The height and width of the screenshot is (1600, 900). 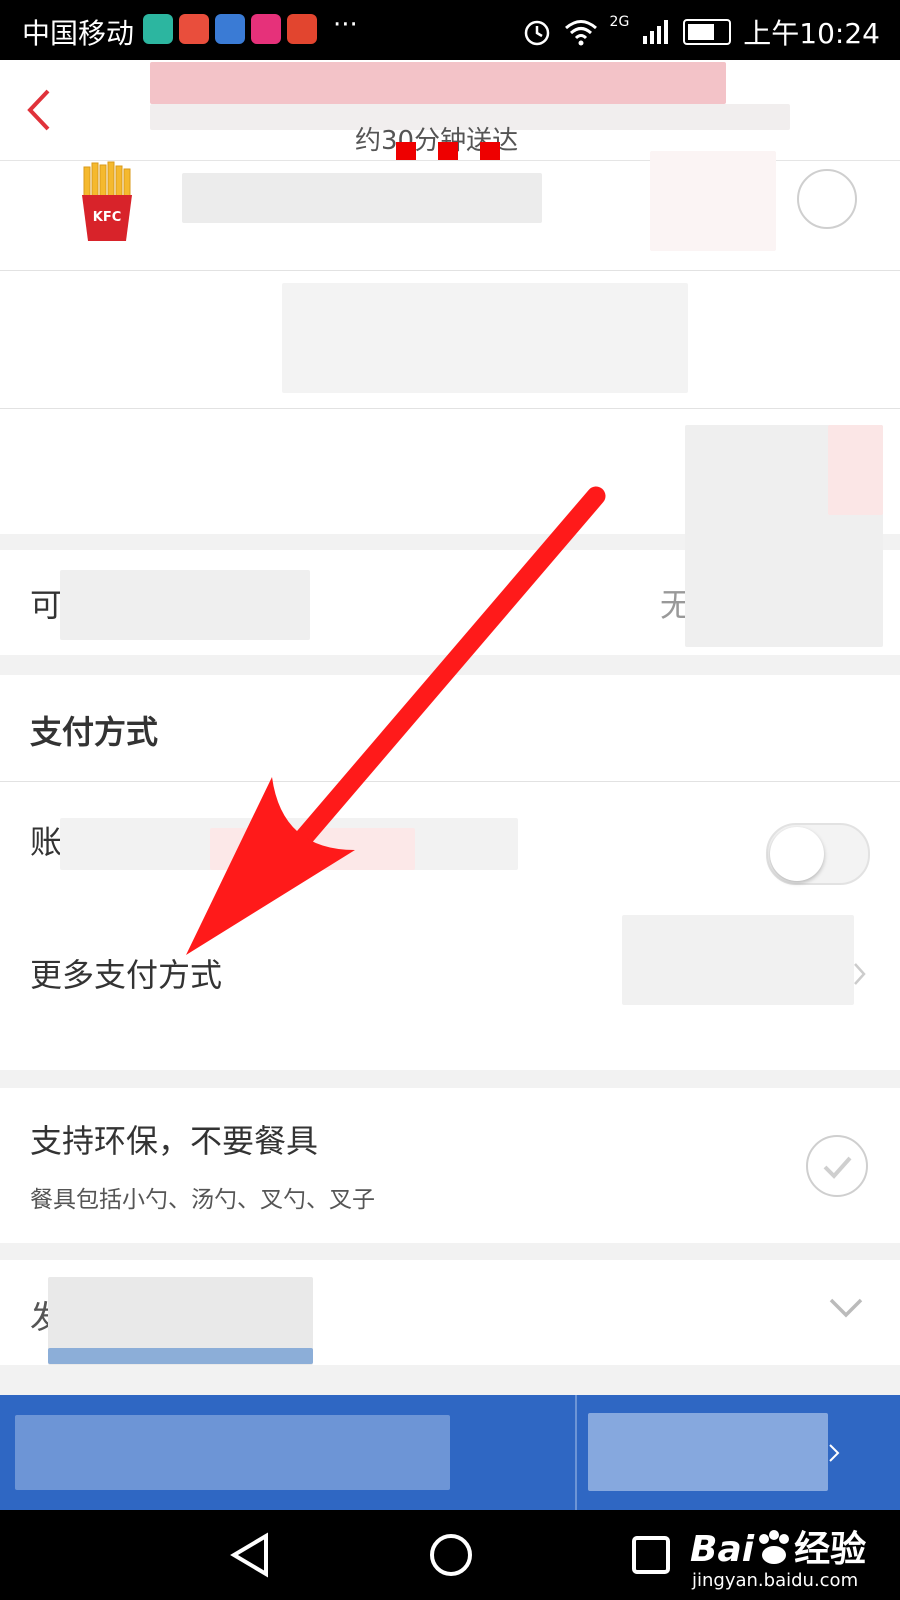 I want to click on watermark-suffix: 经验, so click(x=830, y=1549).